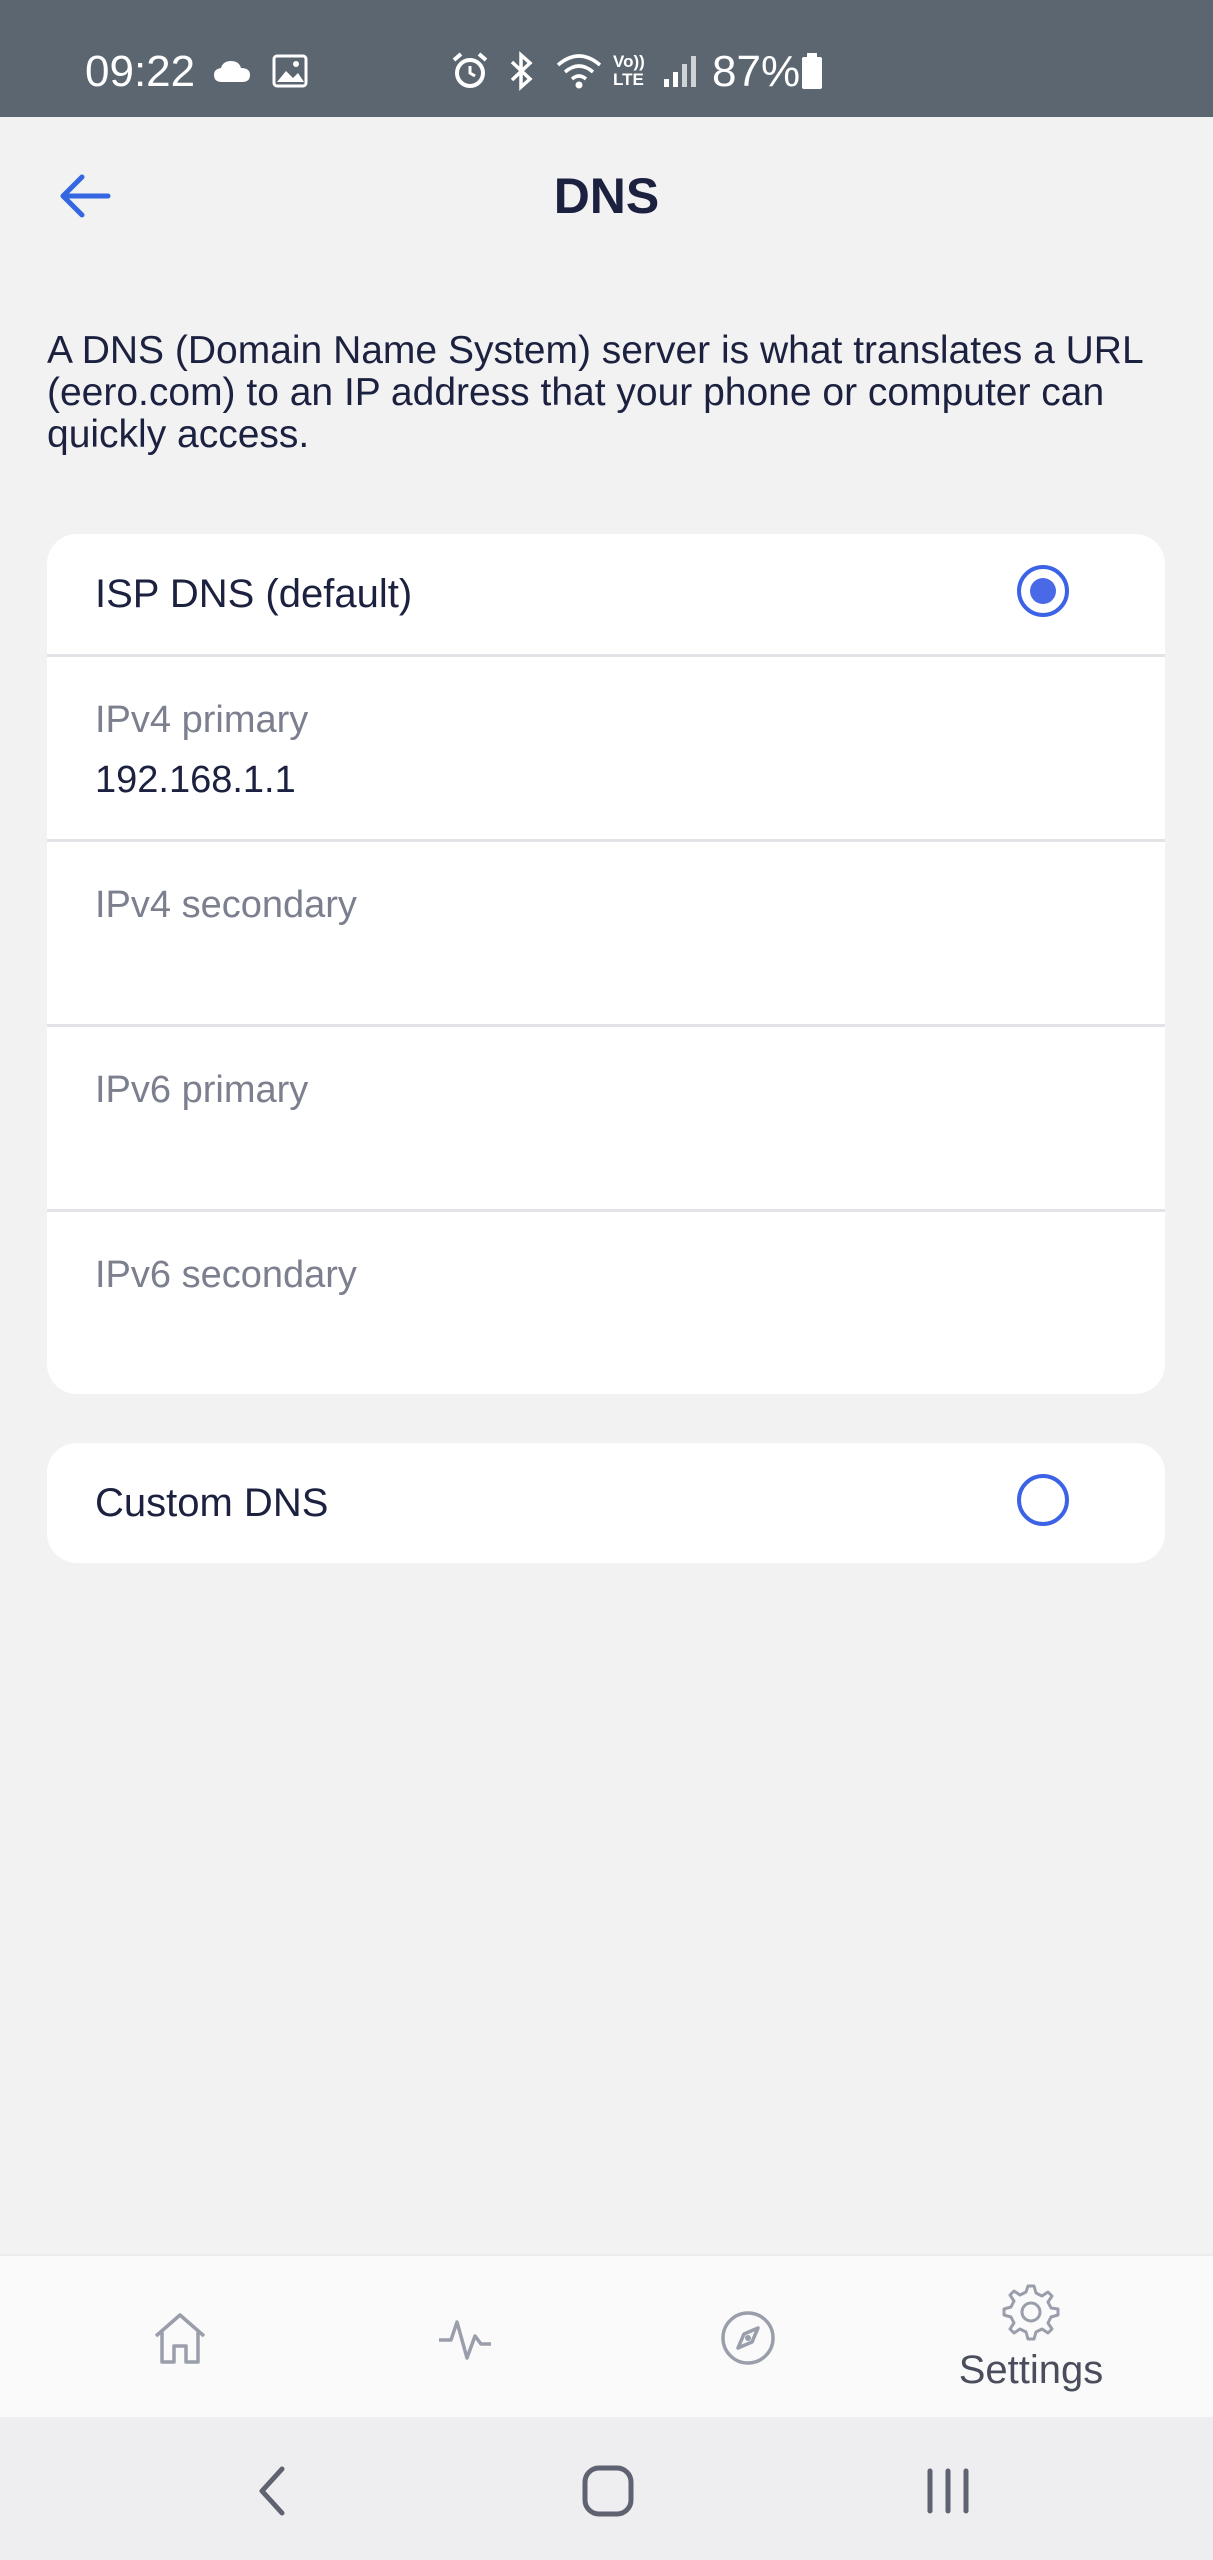 The width and height of the screenshot is (1213, 2560). What do you see at coordinates (1043, 1500) in the screenshot?
I see `custom-dns-radio` at bounding box center [1043, 1500].